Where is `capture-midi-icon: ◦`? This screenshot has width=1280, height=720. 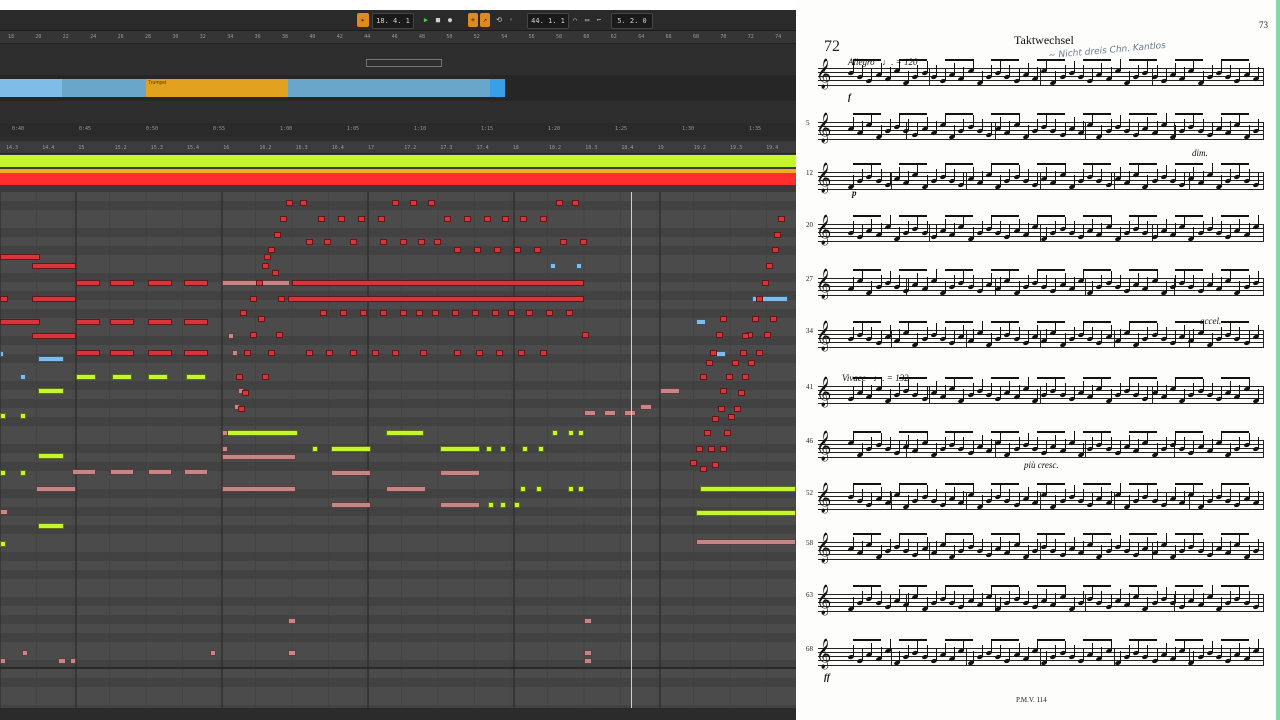
capture-midi-icon: ◦ is located at coordinates (511, 20).